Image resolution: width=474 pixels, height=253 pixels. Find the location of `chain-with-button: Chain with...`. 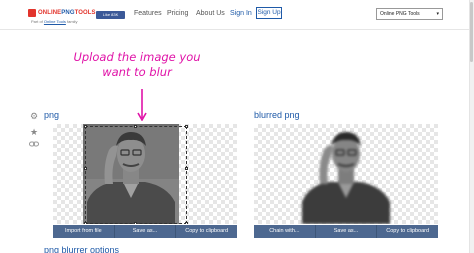

chain-with-button: Chain with... is located at coordinates (285, 231).